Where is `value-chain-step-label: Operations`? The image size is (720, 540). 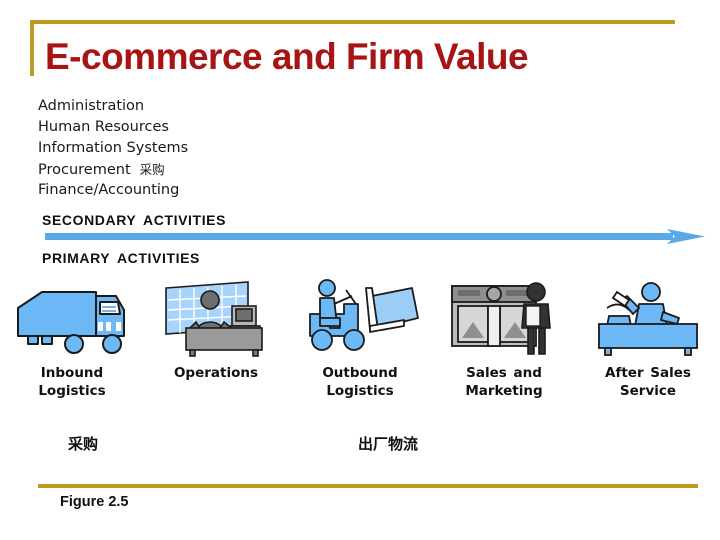 value-chain-step-label: Operations is located at coordinates (216, 373).